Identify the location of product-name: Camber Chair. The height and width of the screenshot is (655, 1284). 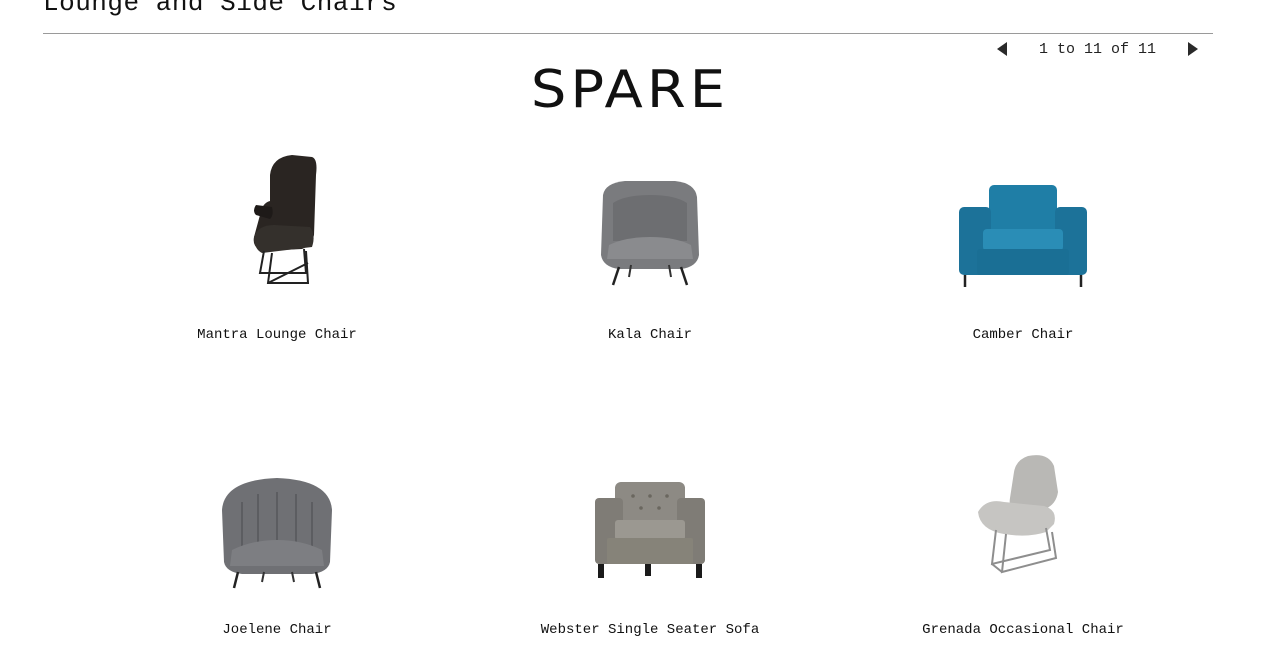
(1023, 335).